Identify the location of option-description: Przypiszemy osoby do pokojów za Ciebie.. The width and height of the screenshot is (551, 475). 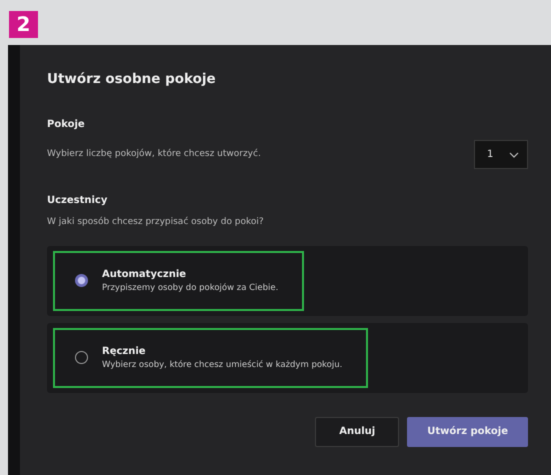
(190, 288).